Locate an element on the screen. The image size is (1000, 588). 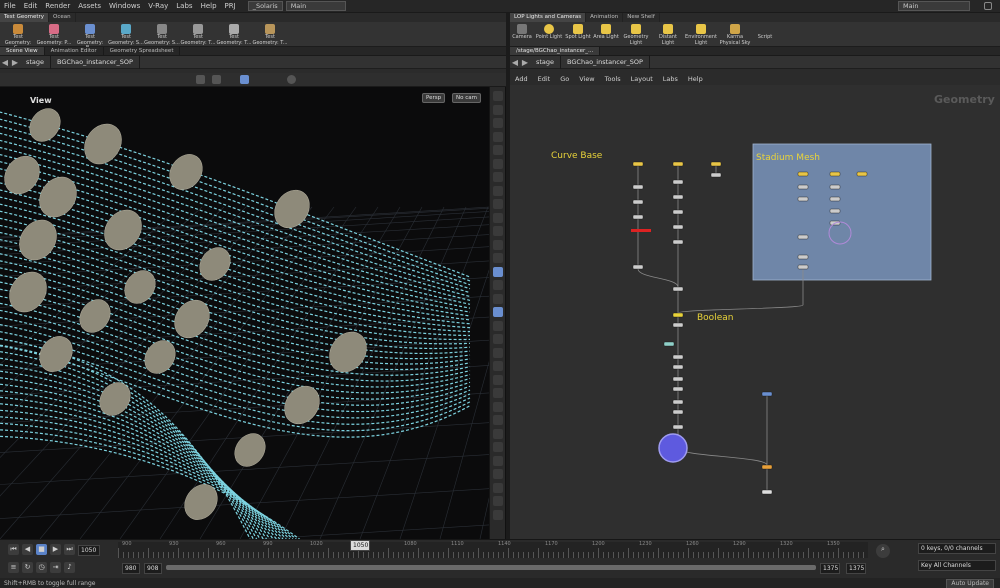
camera-icon is located at coordinates (200, 79).